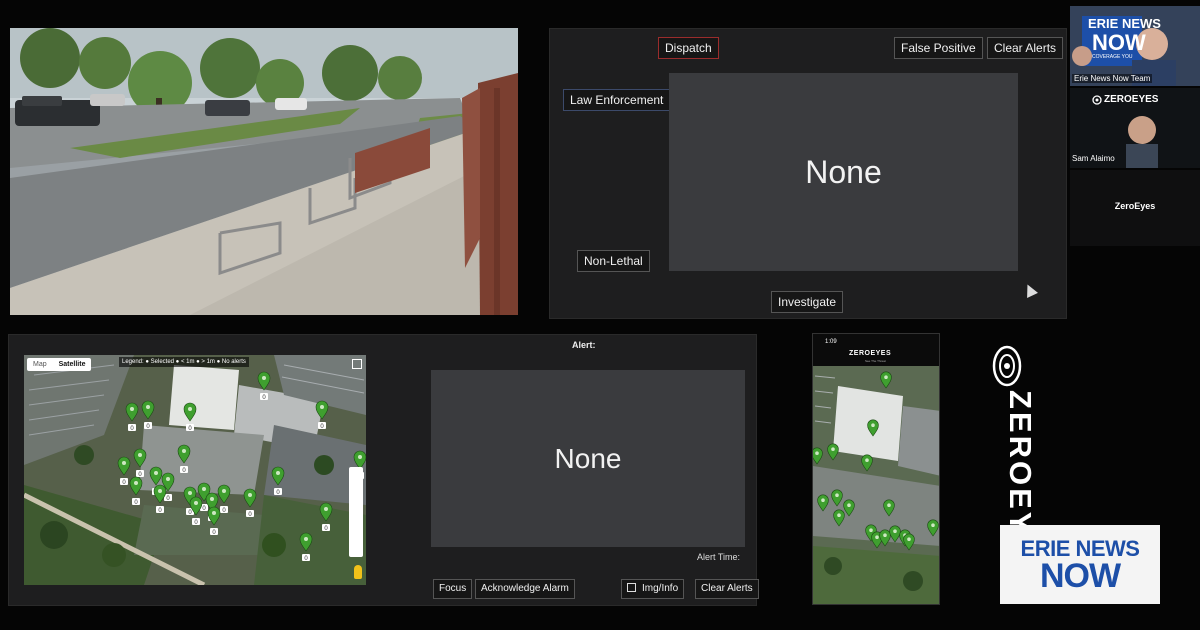 This screenshot has height=630, width=1200. What do you see at coordinates (719, 557) in the screenshot?
I see `alert-time-label: Alert Time:` at bounding box center [719, 557].